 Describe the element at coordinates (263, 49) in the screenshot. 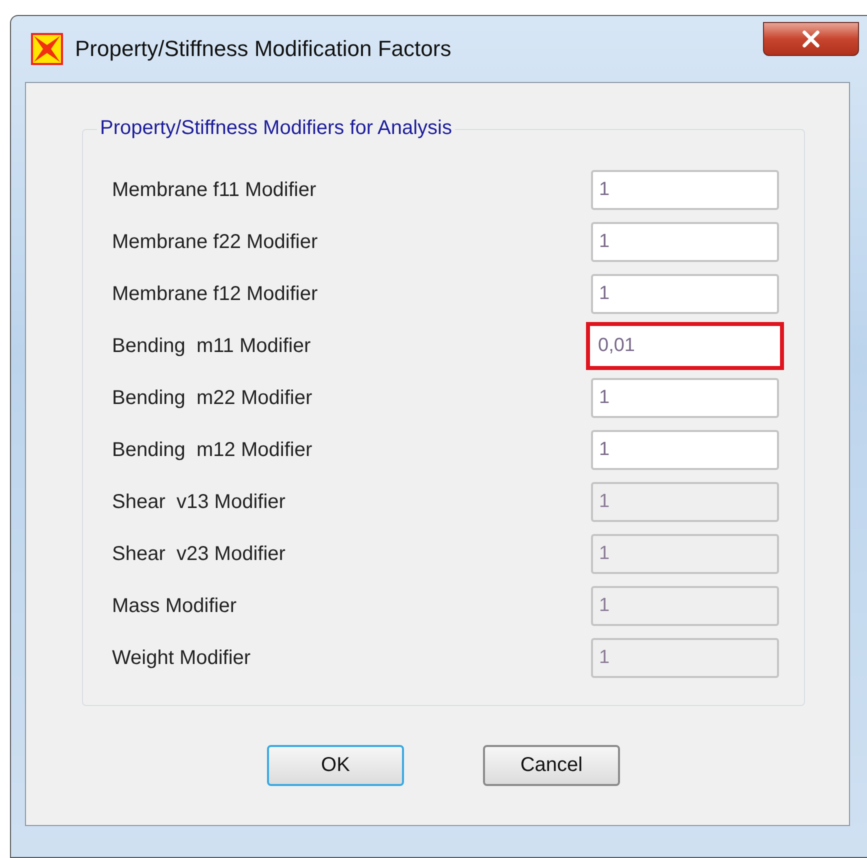

I see `window-title: Property/Stiffness Modification Factors` at that location.